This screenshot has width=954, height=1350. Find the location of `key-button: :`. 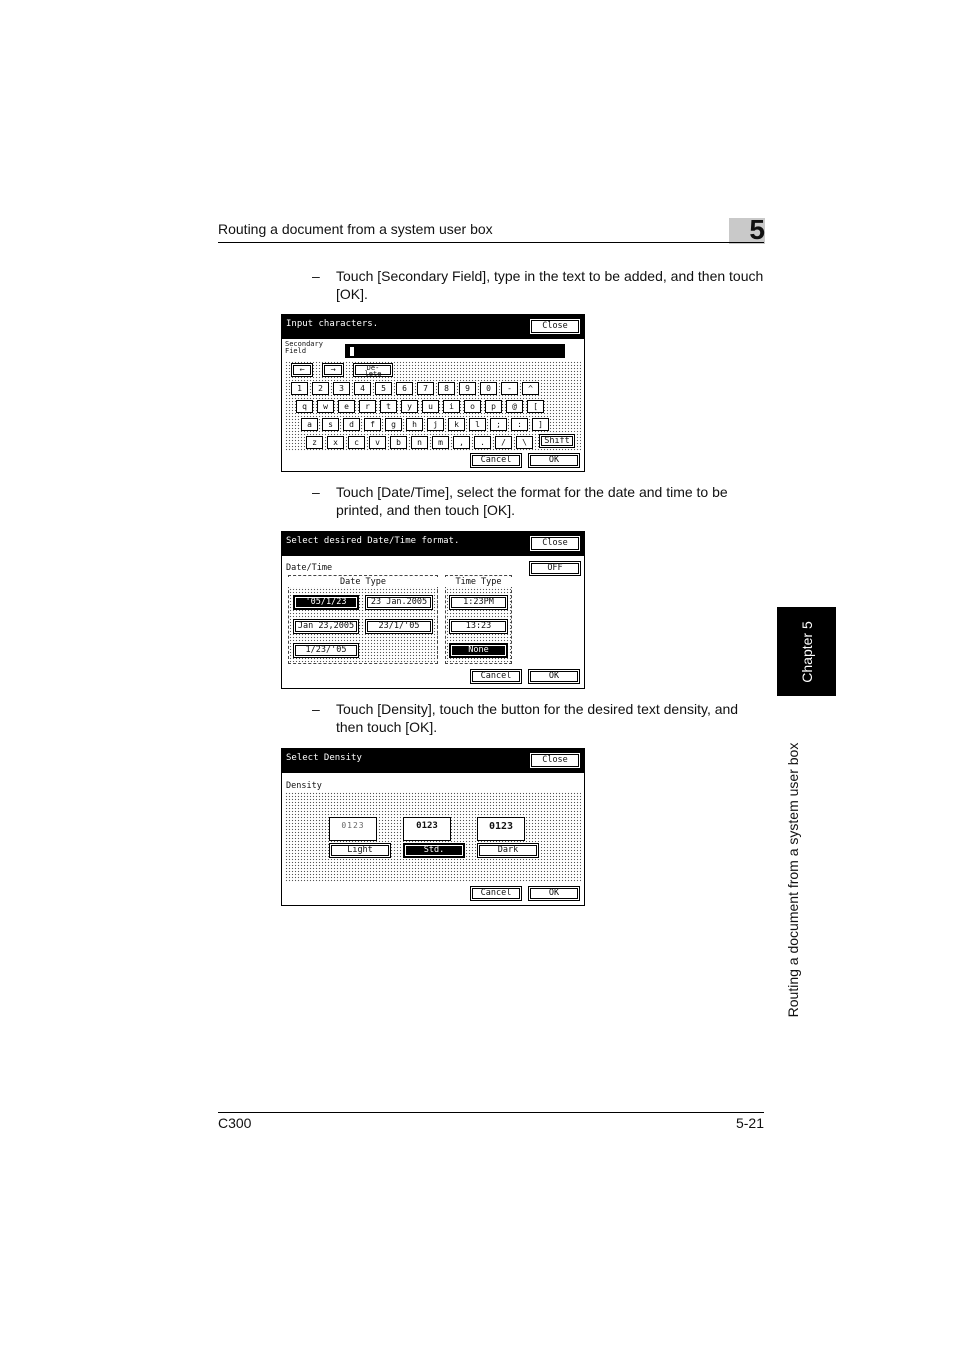

key-button: : is located at coordinates (519, 424).